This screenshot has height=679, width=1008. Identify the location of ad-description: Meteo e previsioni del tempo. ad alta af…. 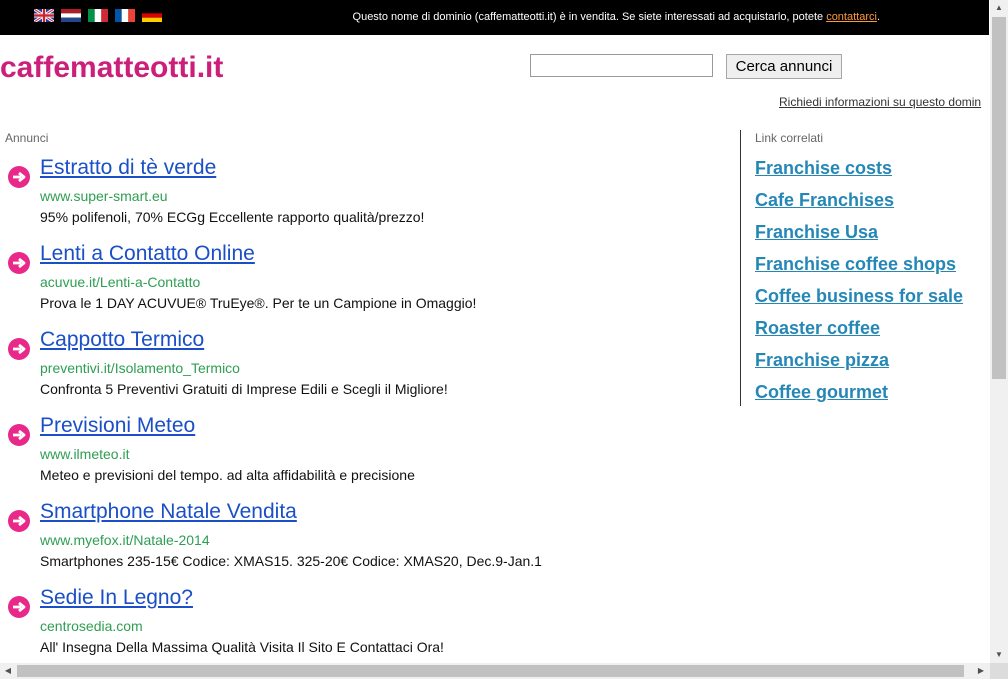
(227, 475).